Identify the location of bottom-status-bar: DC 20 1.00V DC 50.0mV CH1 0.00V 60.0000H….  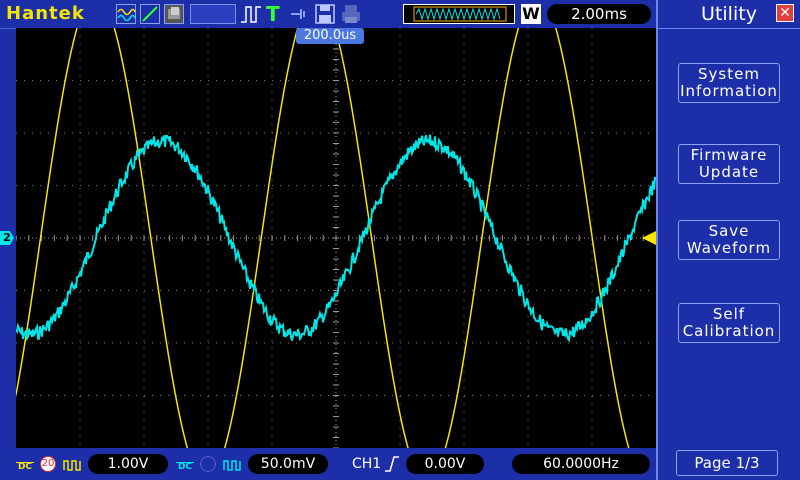
(328, 464).